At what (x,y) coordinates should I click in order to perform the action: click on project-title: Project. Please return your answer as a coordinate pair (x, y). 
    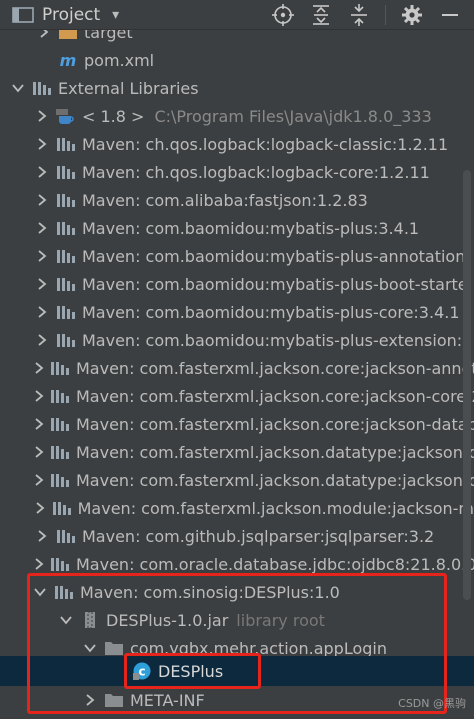
    Looking at the image, I should click on (71, 15).